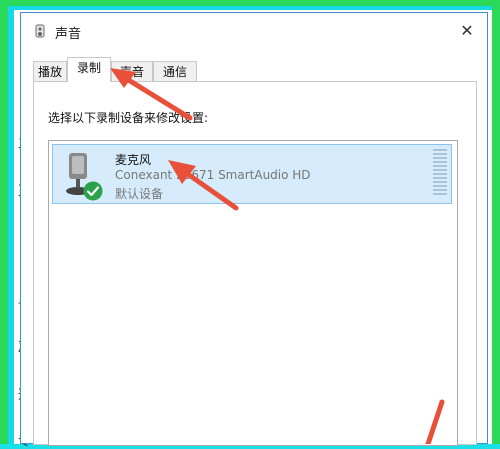  I want to click on device-status: 默认设备, so click(139, 194).